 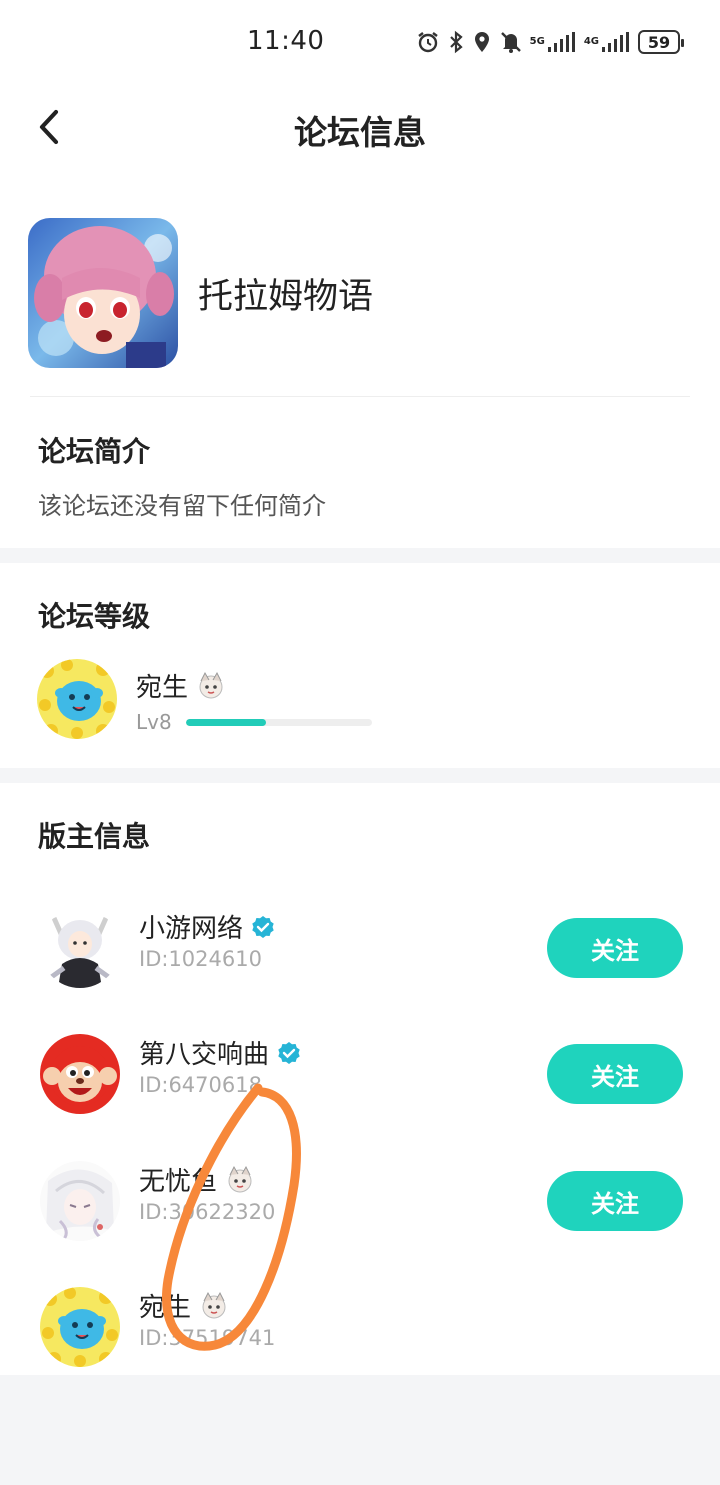 What do you see at coordinates (191, 929) in the screenshot?
I see `moderator-name: 小游网络` at bounding box center [191, 929].